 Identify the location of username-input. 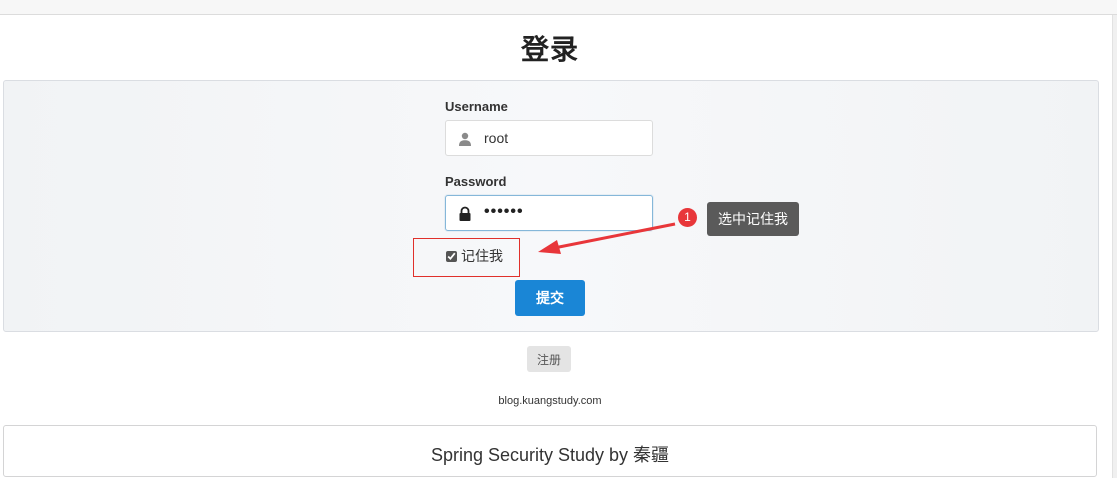
(564, 138).